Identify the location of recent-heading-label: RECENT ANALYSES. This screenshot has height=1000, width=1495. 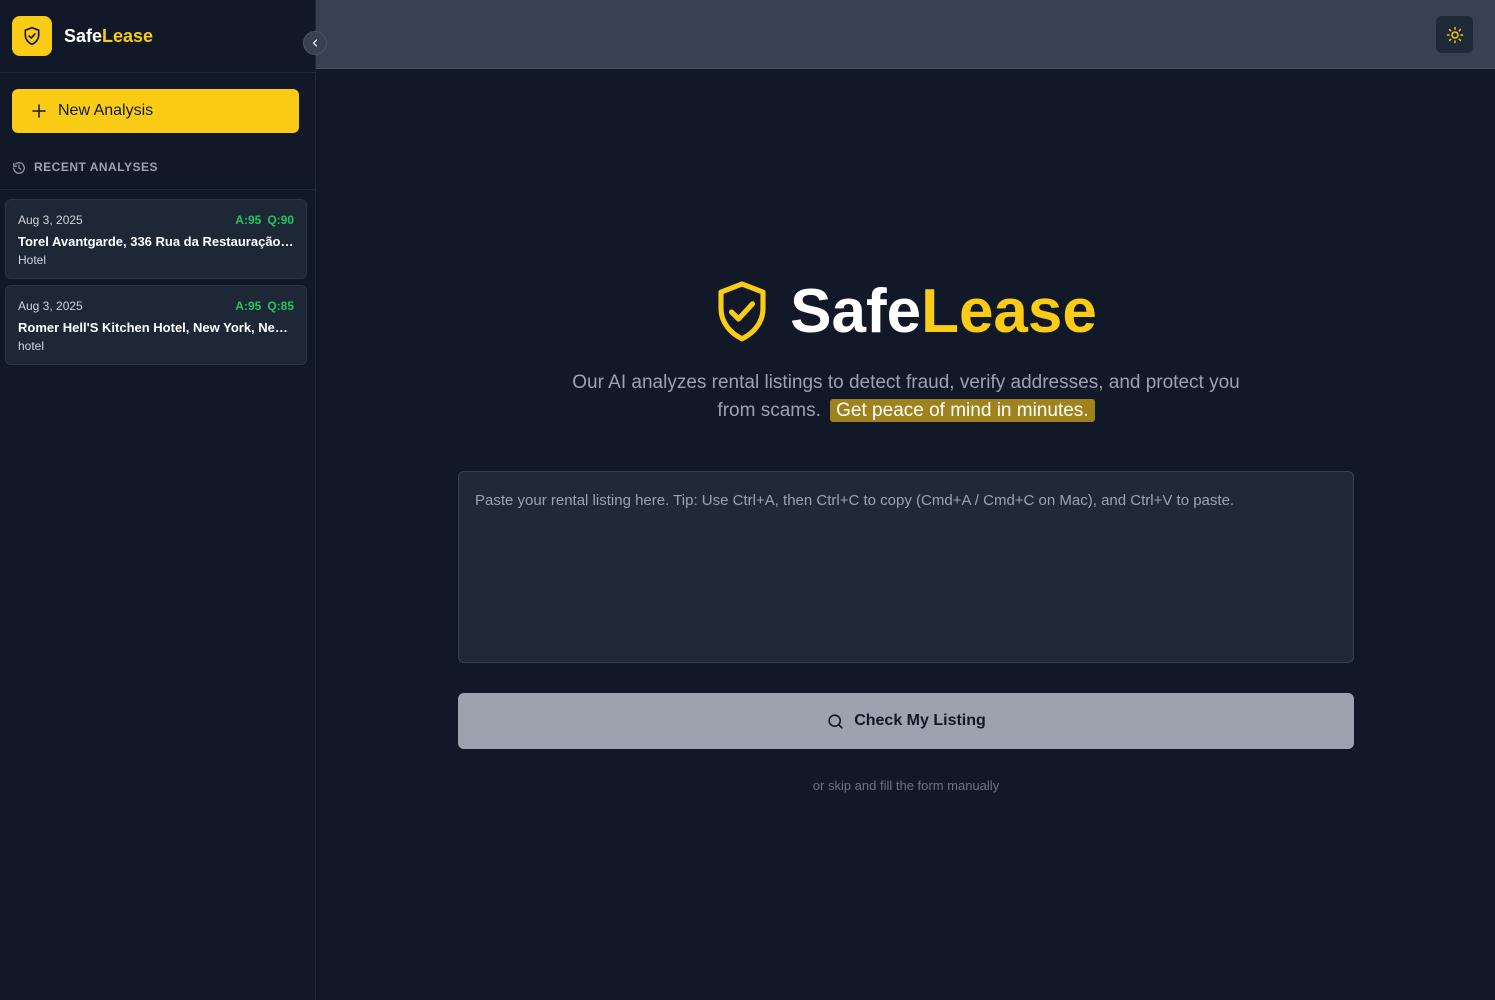
(96, 167).